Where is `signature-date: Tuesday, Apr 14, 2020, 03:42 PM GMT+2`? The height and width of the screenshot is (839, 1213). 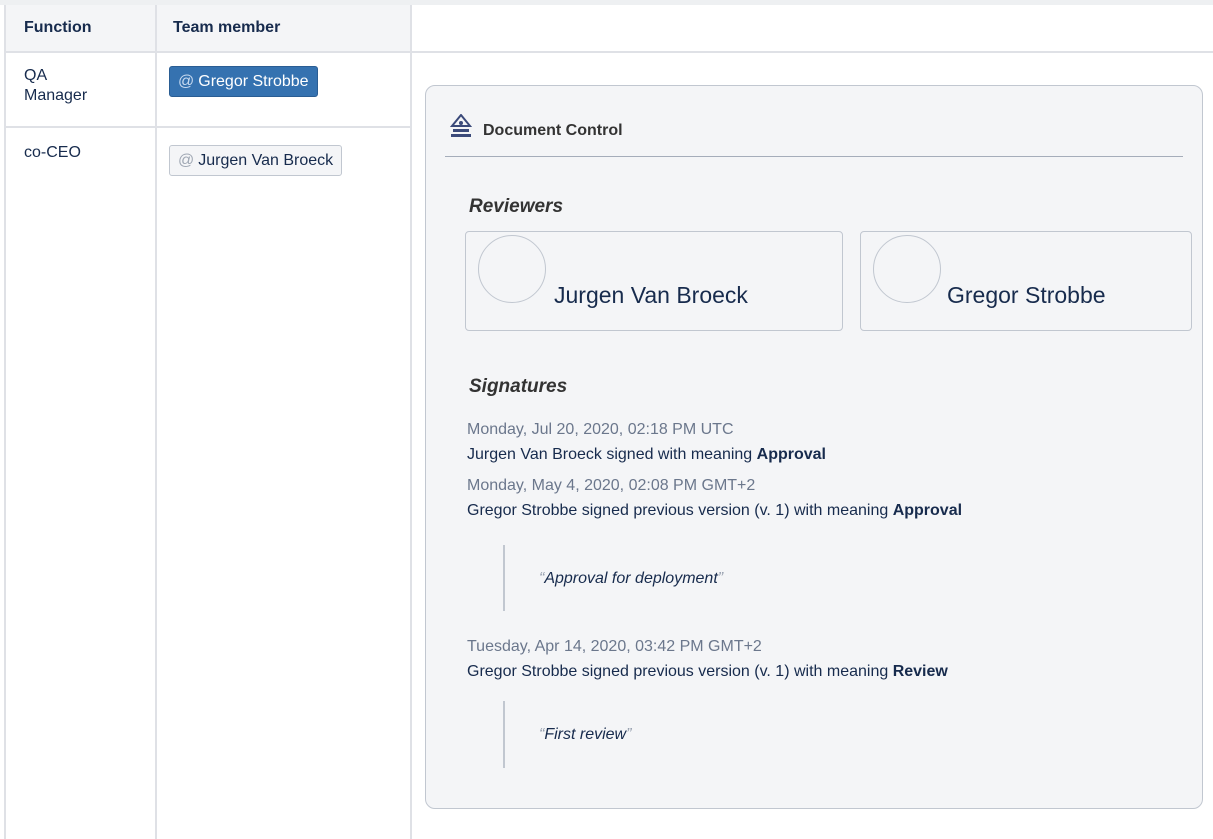
signature-date: Tuesday, Apr 14, 2020, 03:42 PM GMT+2 is located at coordinates (614, 646).